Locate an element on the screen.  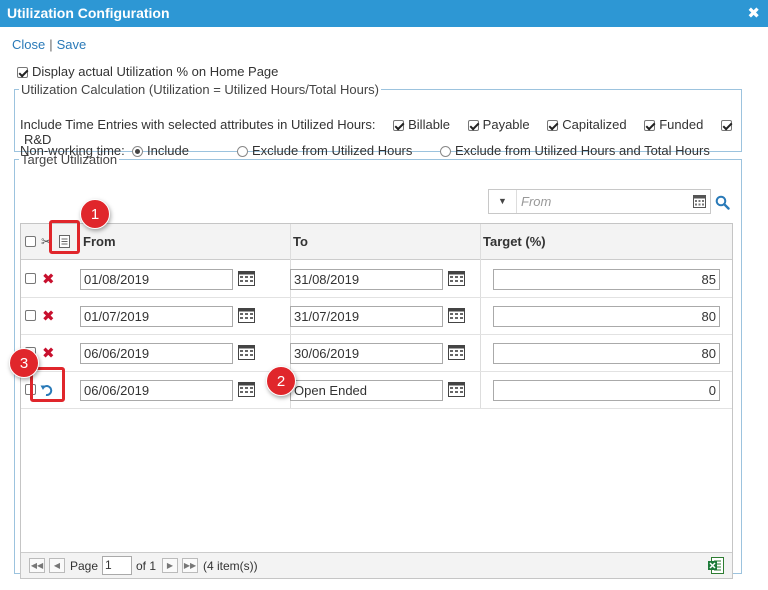
target-percent-input: 85 is located at coordinates (606, 279).